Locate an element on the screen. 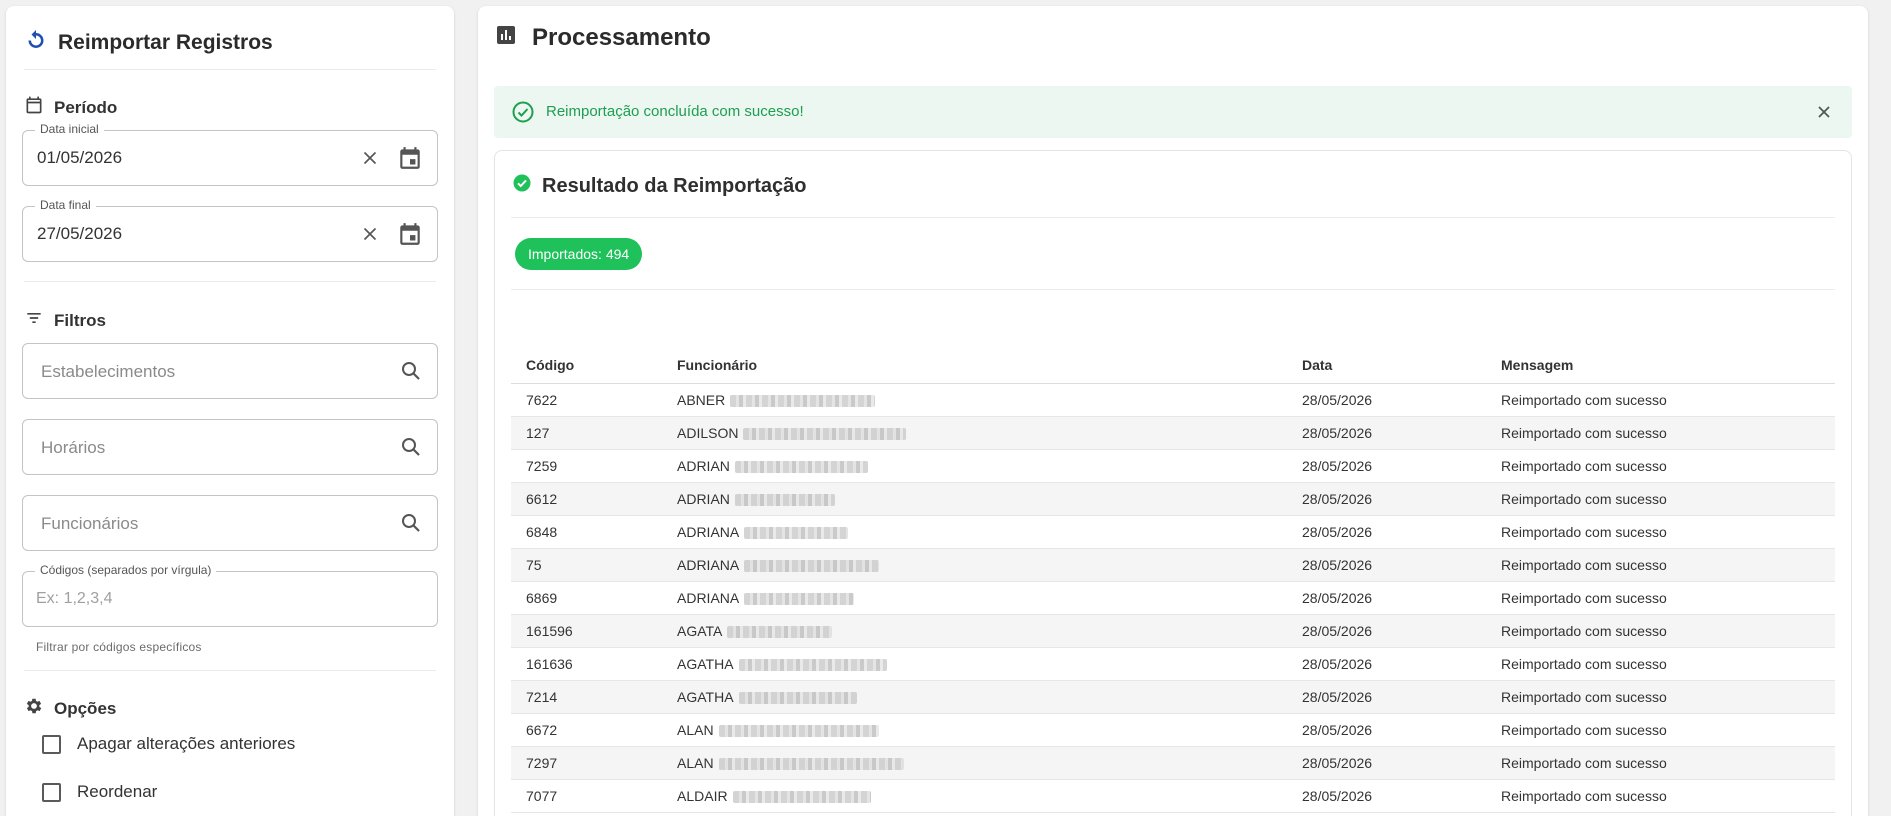  end-date-label: Data final is located at coordinates (65, 205).